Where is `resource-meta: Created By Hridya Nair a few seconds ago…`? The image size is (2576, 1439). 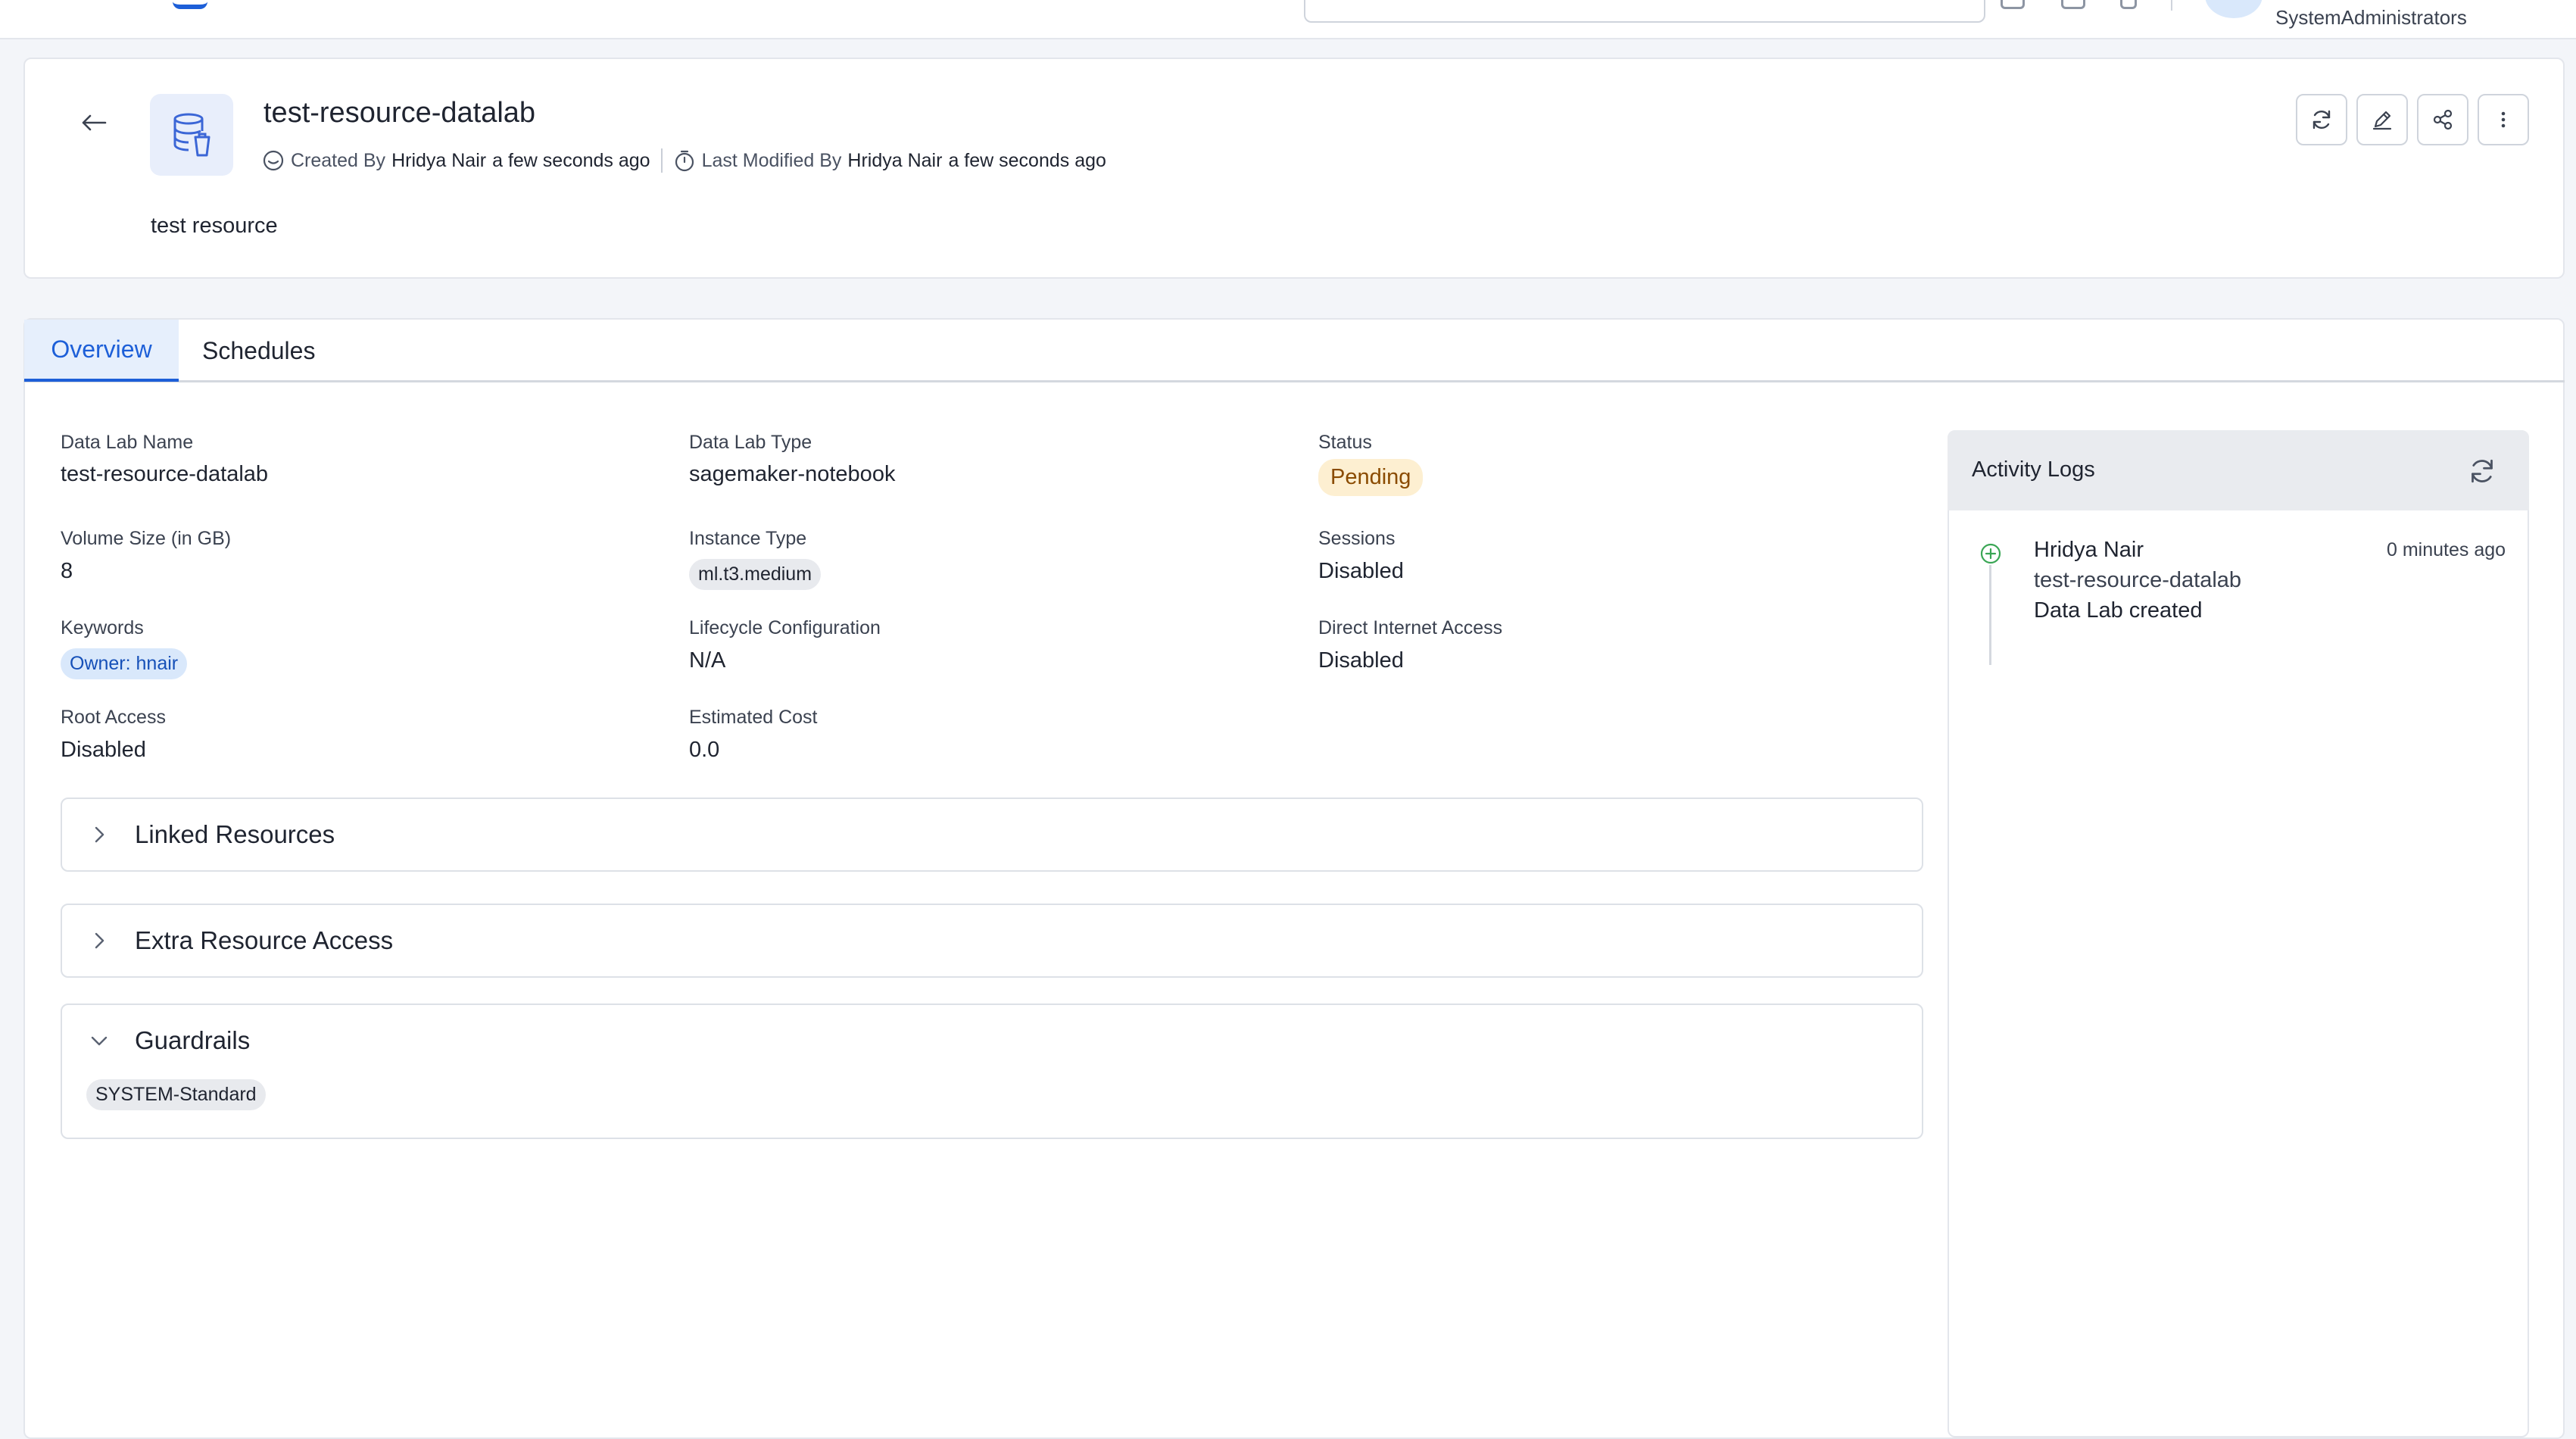 resource-meta: Created By Hridya Nair a few seconds ago… is located at coordinates (687, 160).